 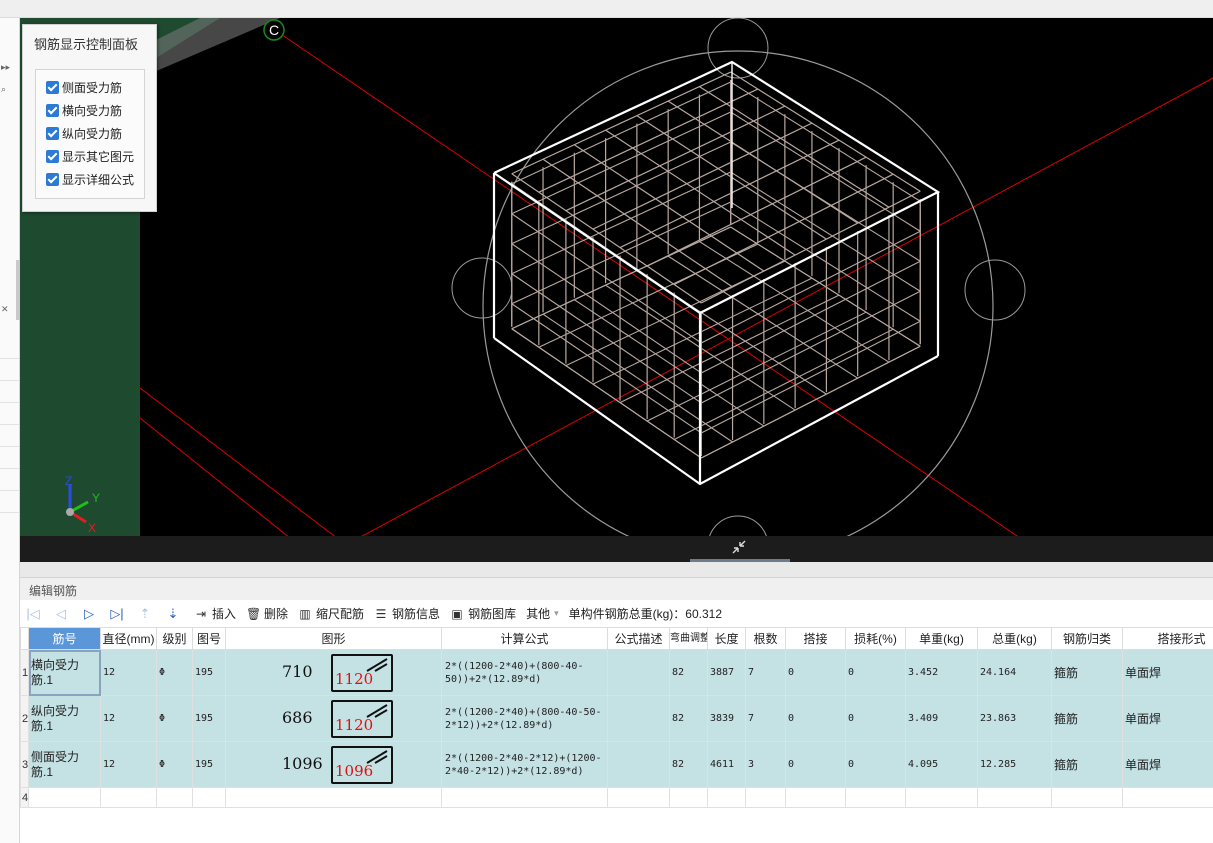 What do you see at coordinates (875, 638) in the screenshot?
I see `col-header-loss: 损耗(%)` at bounding box center [875, 638].